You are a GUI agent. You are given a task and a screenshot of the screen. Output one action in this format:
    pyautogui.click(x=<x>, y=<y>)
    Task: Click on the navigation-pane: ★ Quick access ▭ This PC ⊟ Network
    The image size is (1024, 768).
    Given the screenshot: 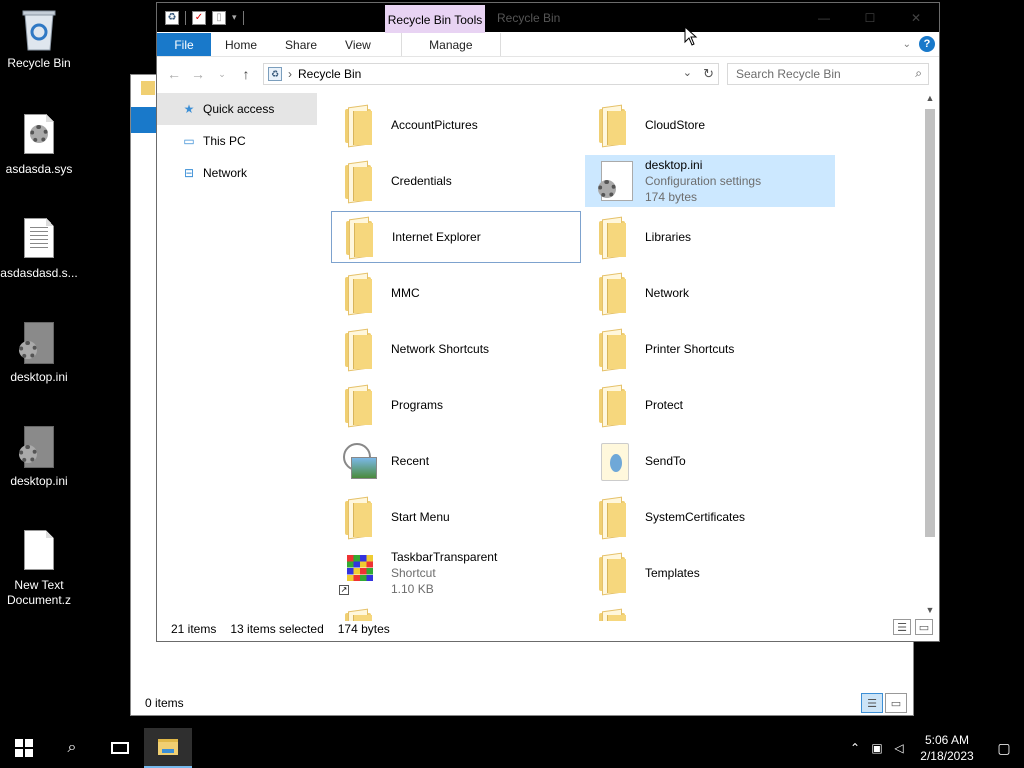 What is the action you would take?
    pyautogui.click(x=237, y=351)
    